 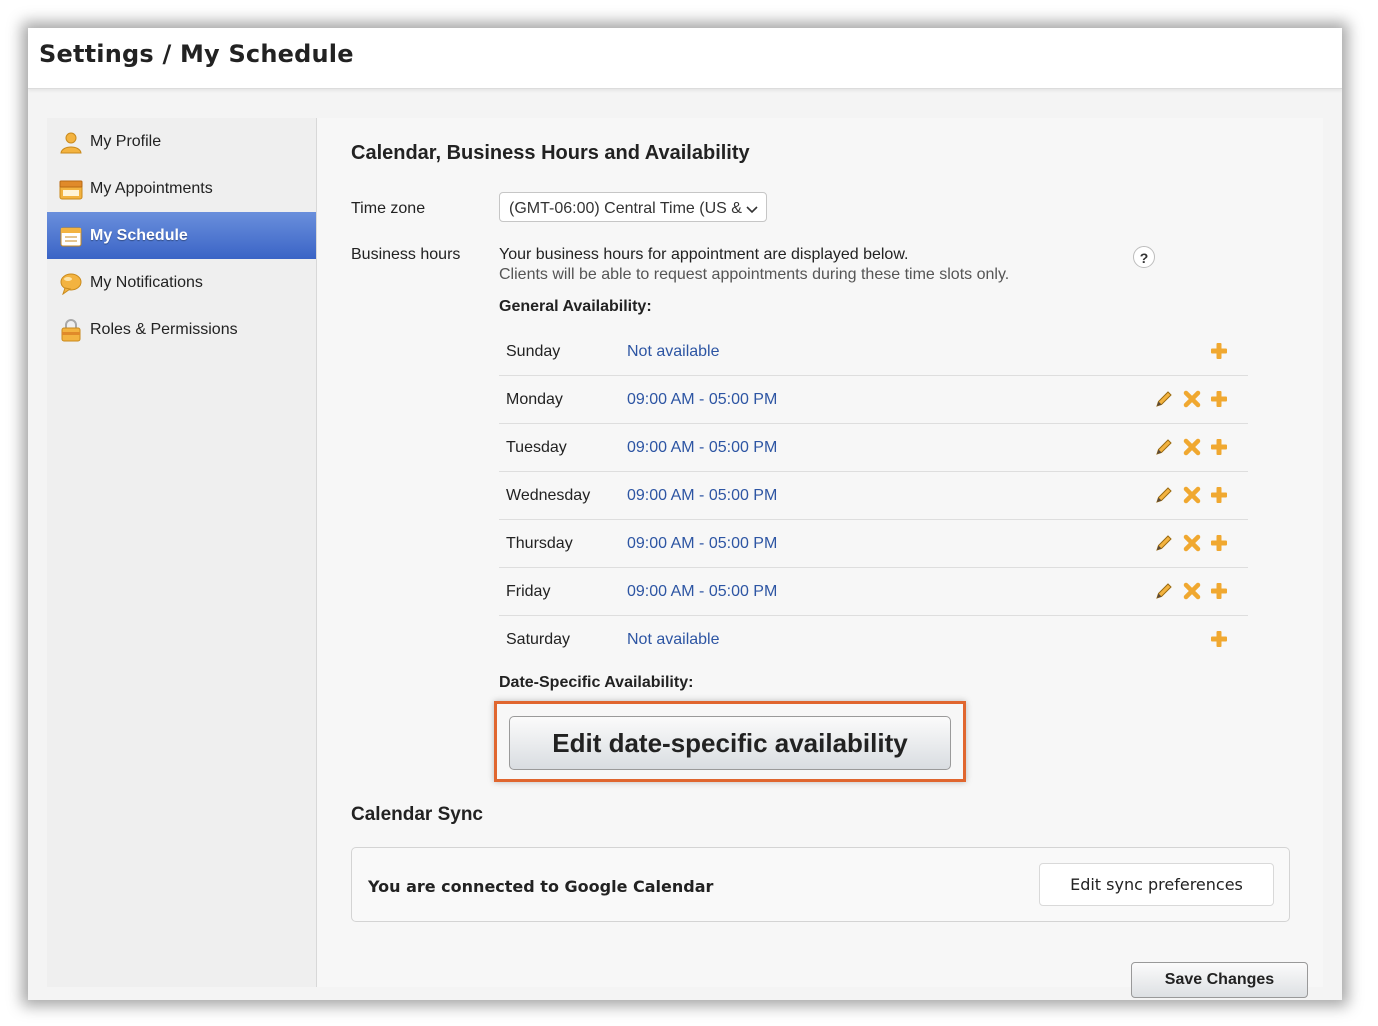 I want to click on sidebar-item-label: Roles & Permissions, so click(x=164, y=329).